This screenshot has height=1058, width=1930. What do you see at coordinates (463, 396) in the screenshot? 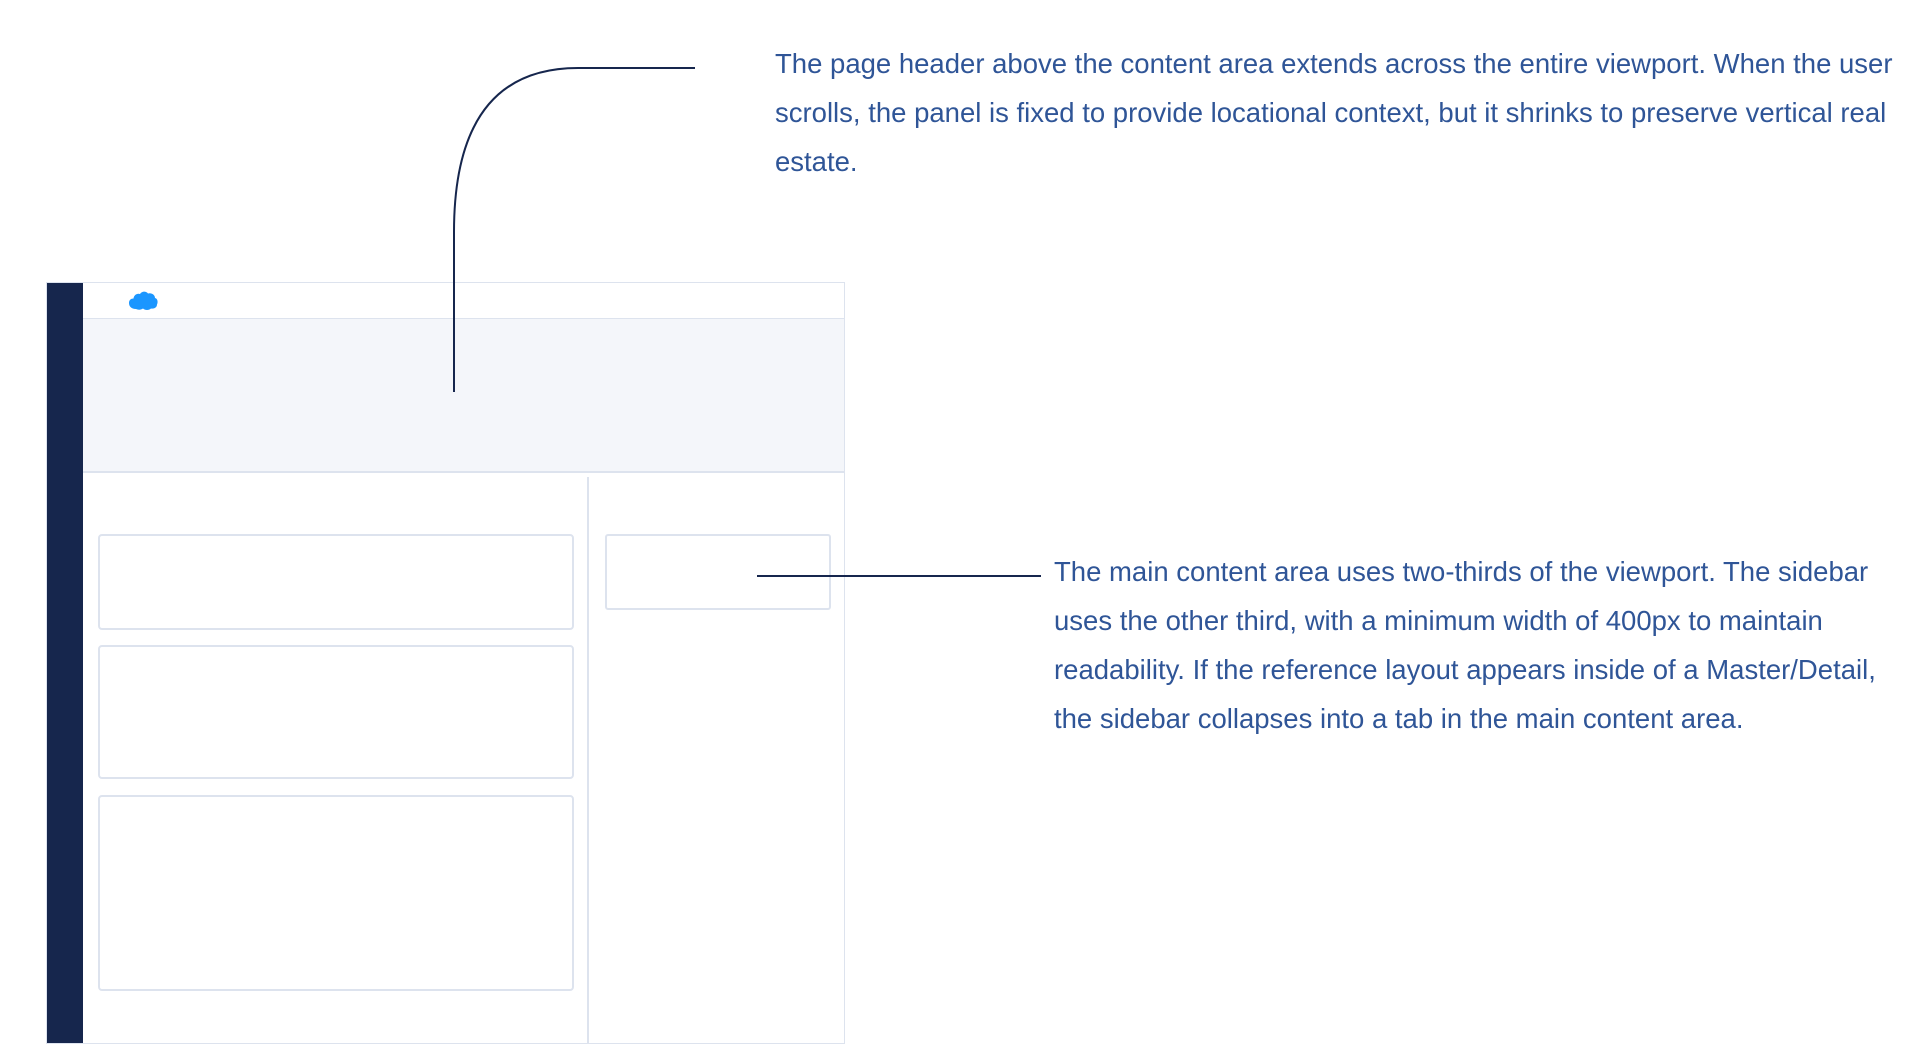
I see `page-header-panel` at bounding box center [463, 396].